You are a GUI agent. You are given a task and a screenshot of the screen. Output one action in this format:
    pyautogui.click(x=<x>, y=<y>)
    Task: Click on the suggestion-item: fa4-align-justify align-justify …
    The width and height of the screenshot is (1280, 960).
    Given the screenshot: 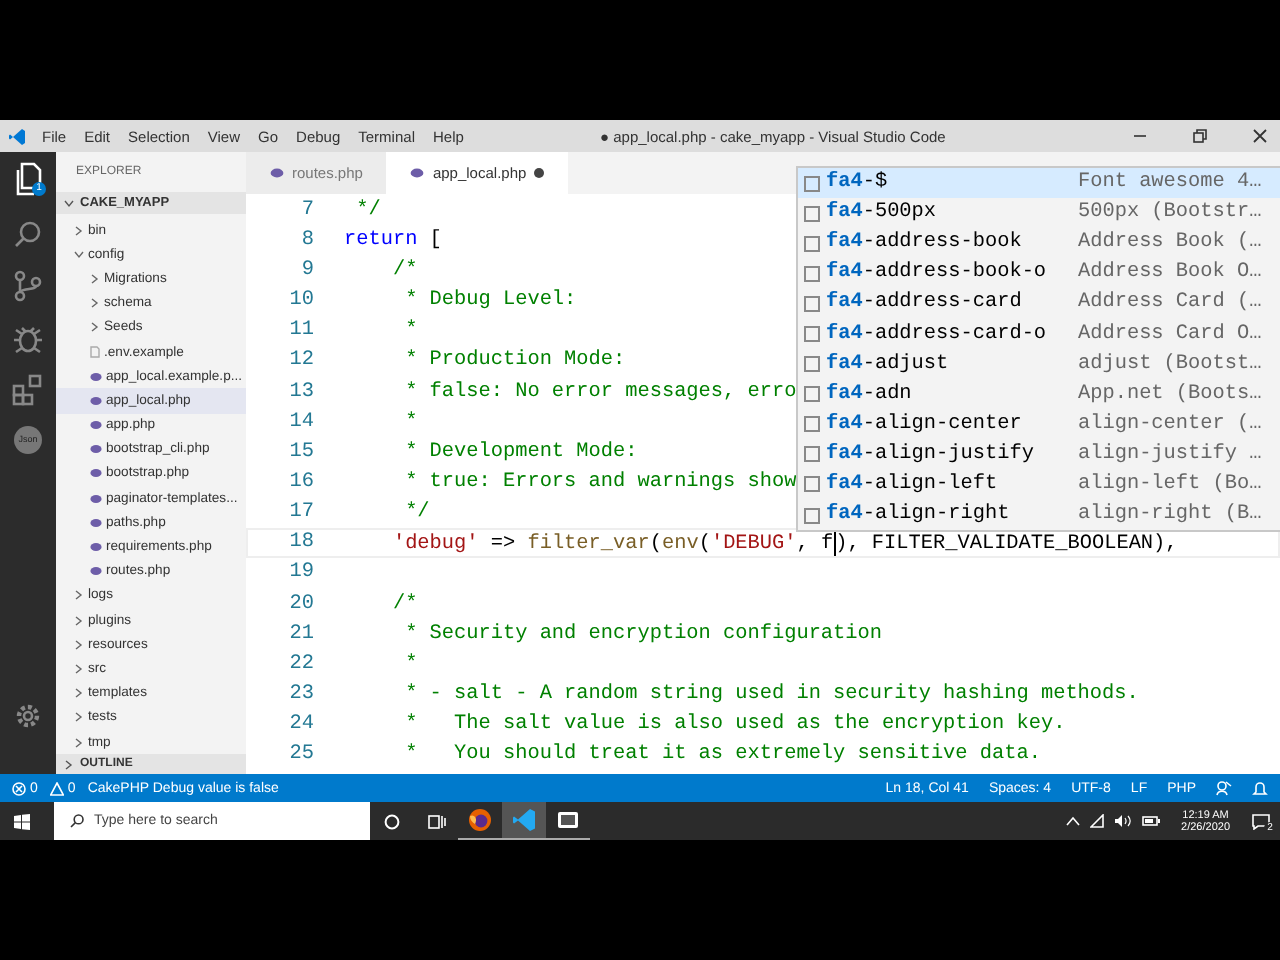 What is the action you would take?
    pyautogui.click(x=1039, y=454)
    